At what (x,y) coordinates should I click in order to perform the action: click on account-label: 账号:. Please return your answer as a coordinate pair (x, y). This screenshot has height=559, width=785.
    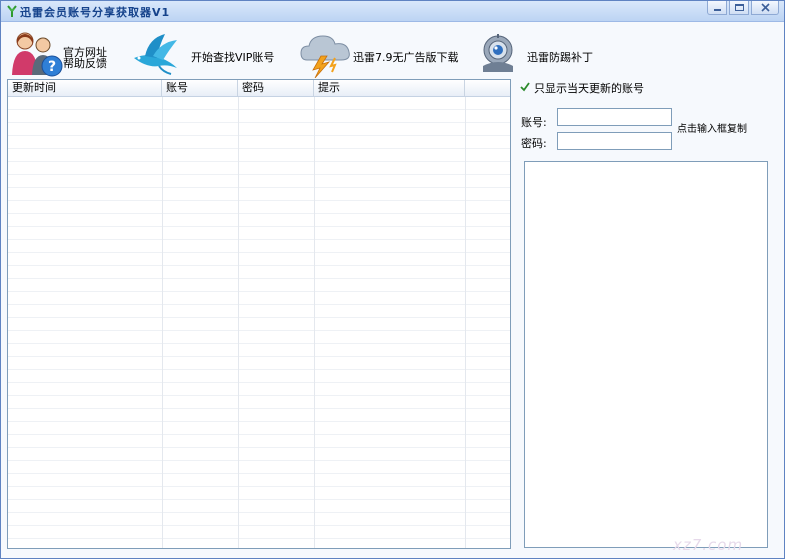
    Looking at the image, I should click on (534, 122).